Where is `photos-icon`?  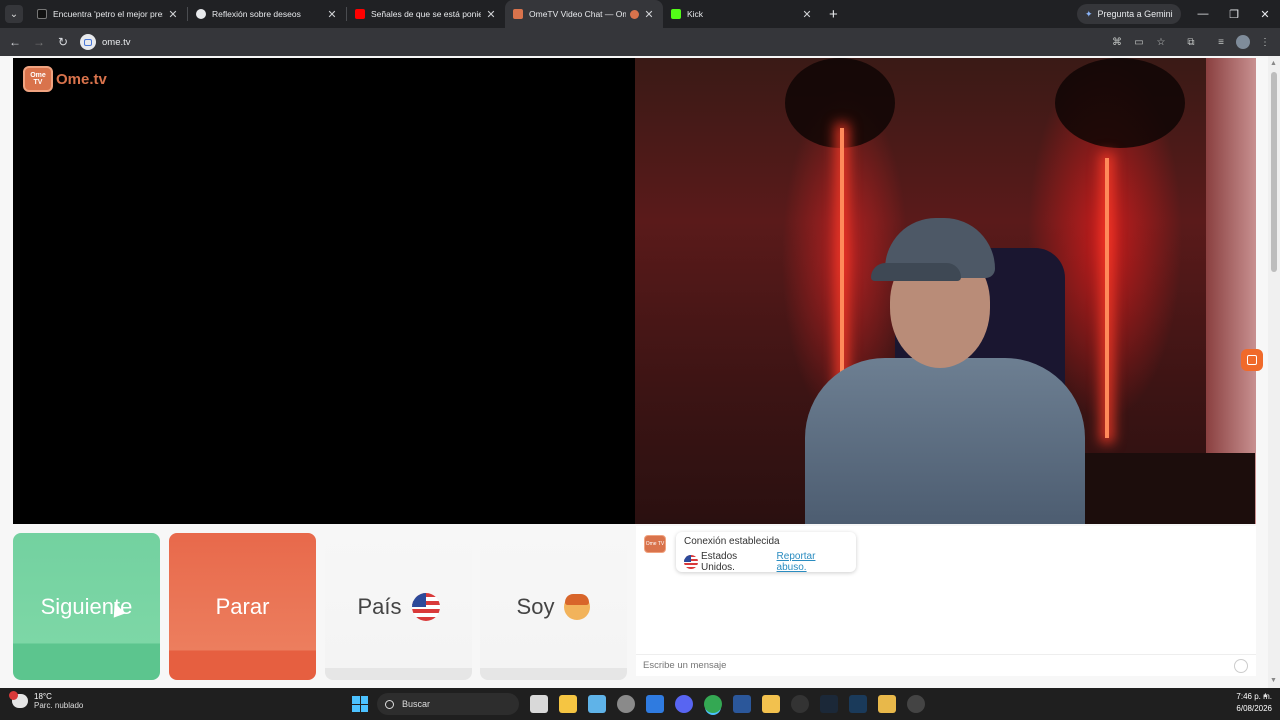
photos-icon is located at coordinates (597, 704).